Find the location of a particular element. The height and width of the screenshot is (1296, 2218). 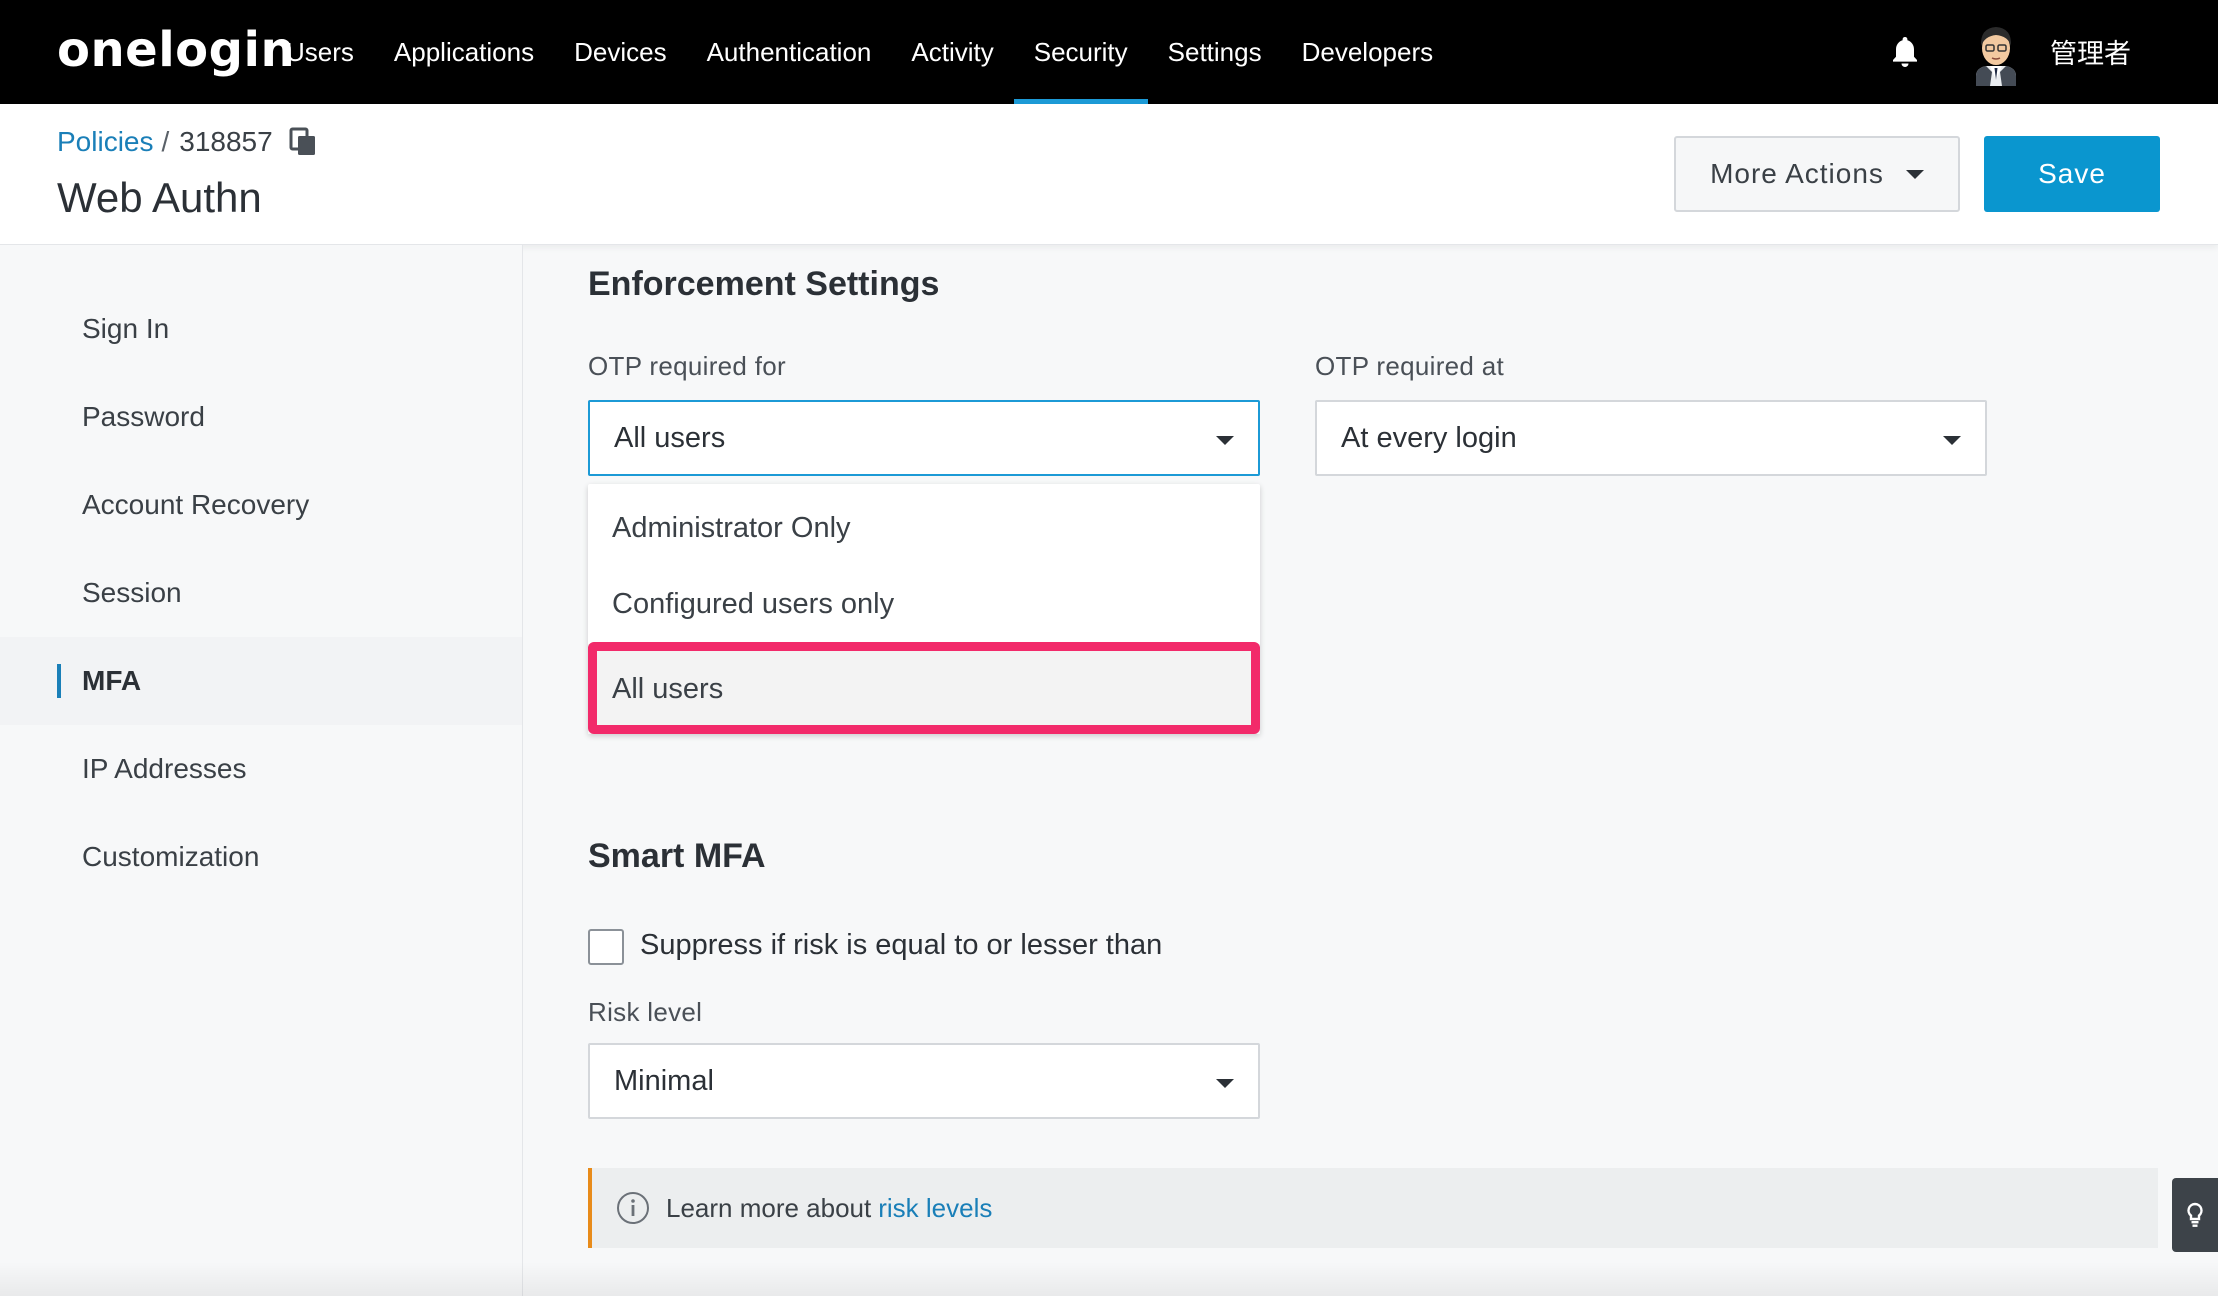

option-configured-users-only: Configured users only is located at coordinates (924, 604).